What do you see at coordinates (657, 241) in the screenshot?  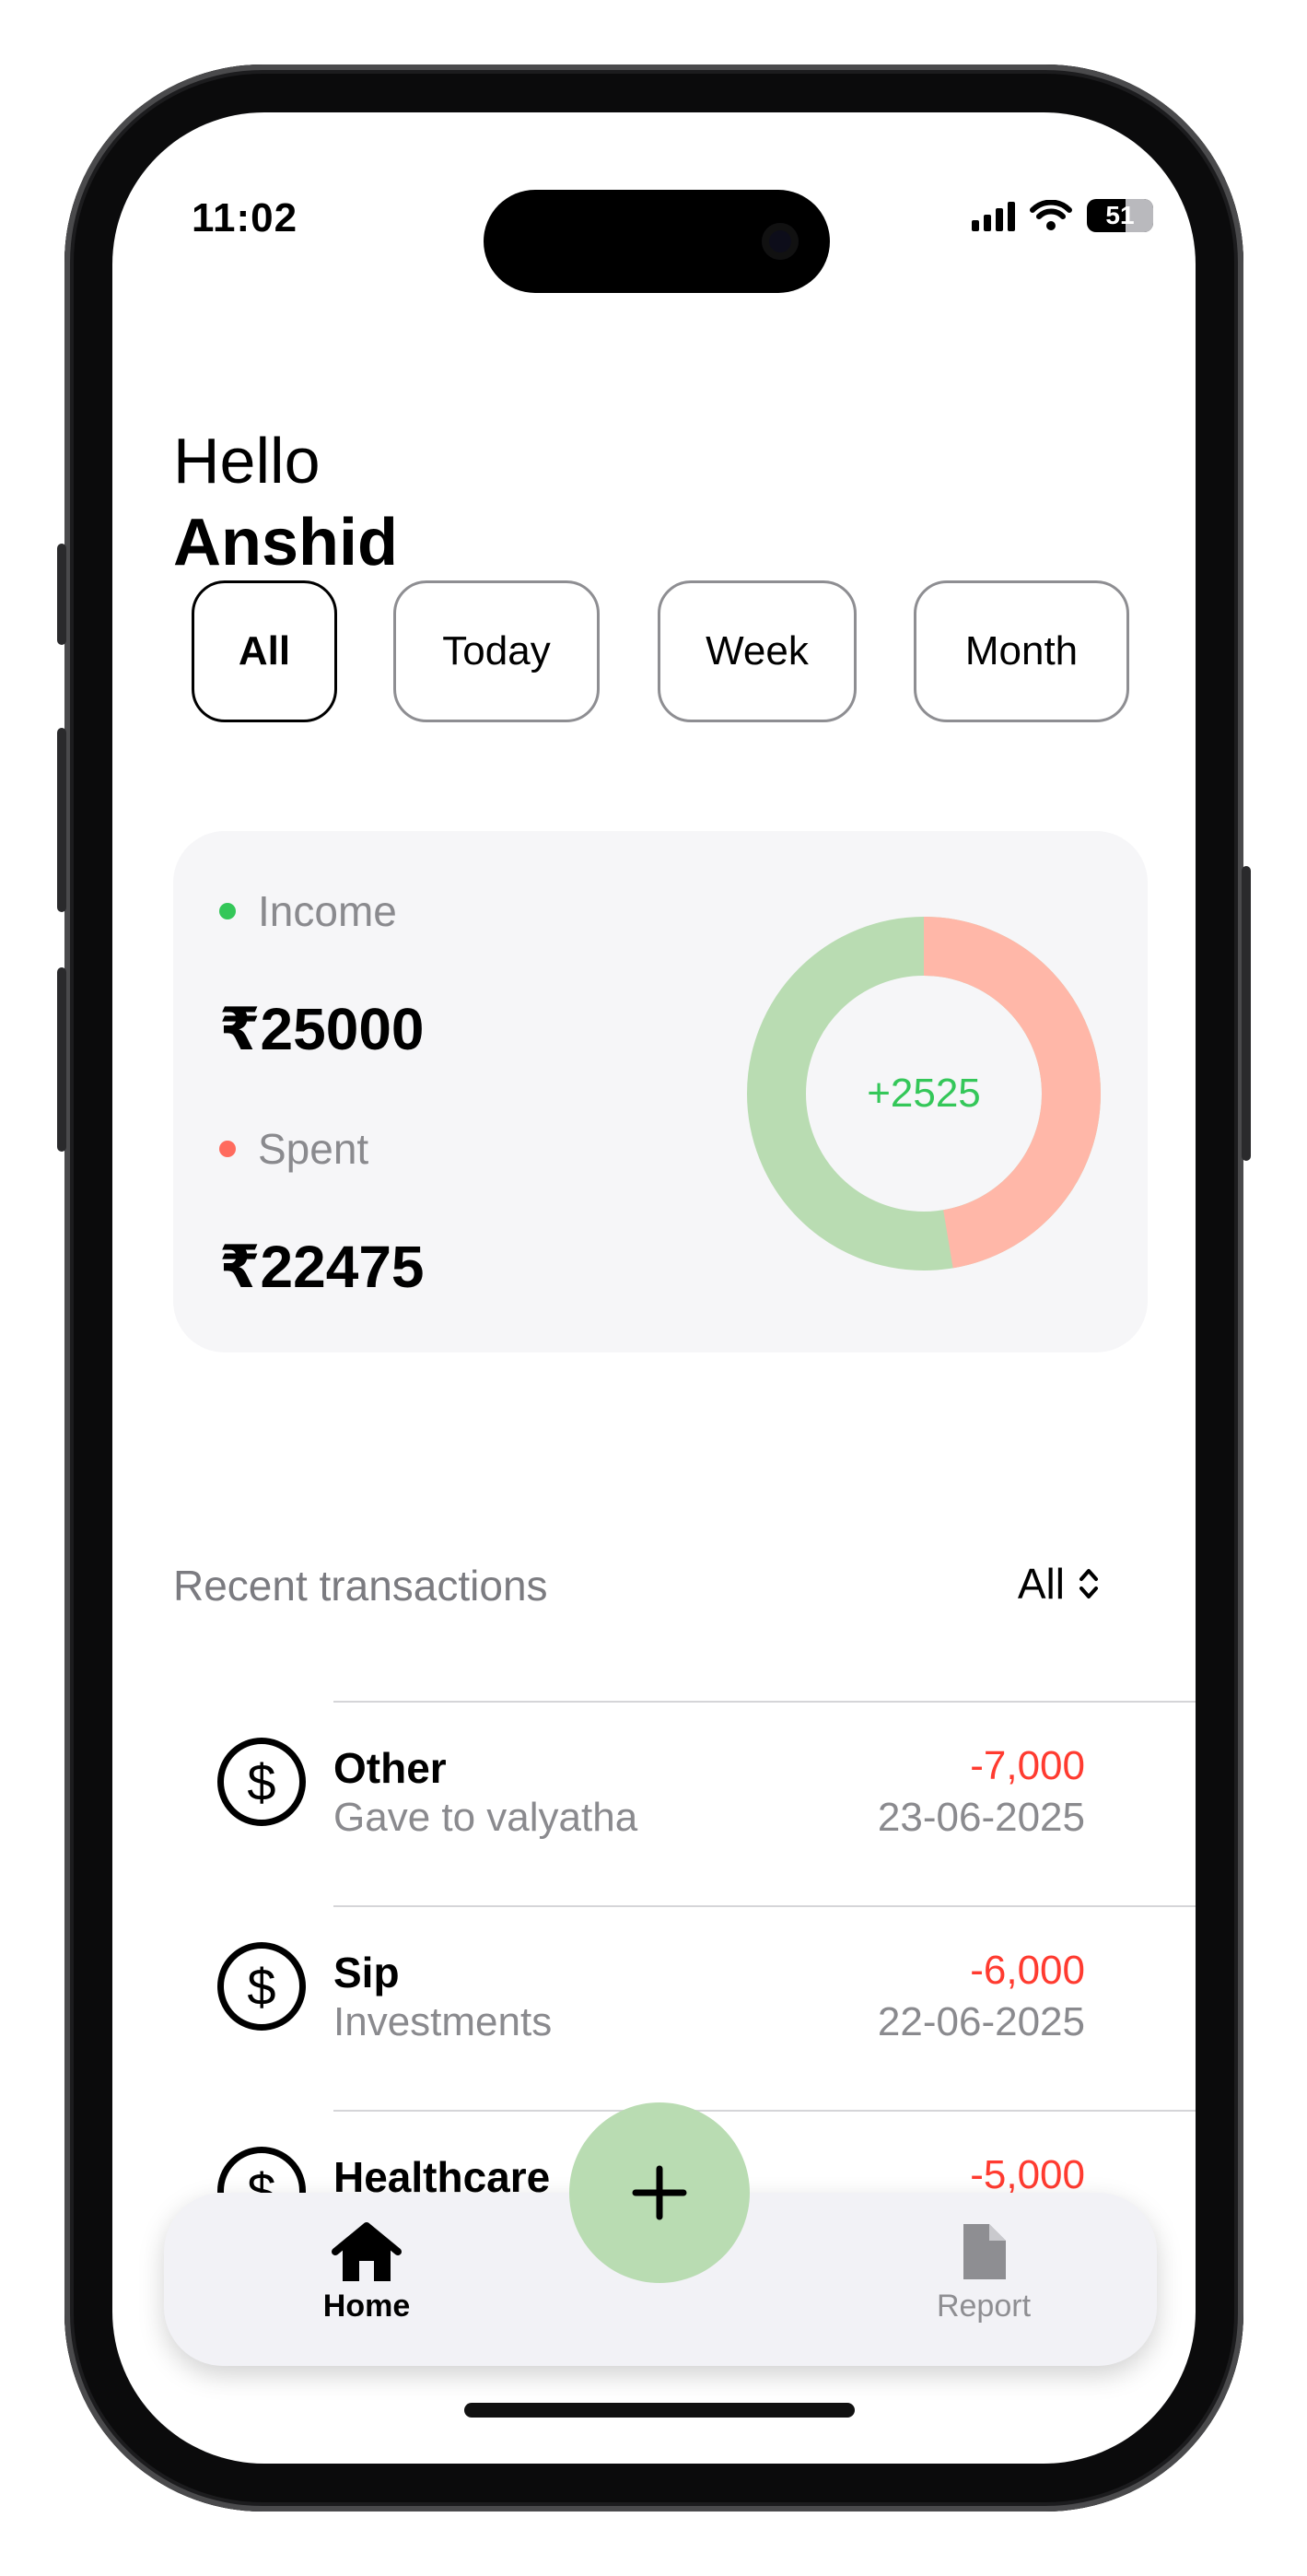 I see `dynamic-island` at bounding box center [657, 241].